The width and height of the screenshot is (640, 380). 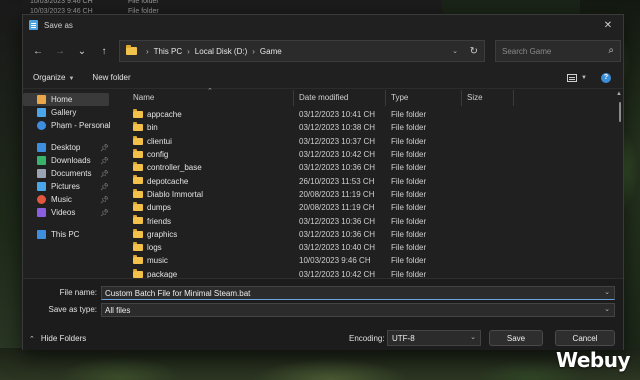 I want to click on file-name: controller_base, so click(x=174, y=168).